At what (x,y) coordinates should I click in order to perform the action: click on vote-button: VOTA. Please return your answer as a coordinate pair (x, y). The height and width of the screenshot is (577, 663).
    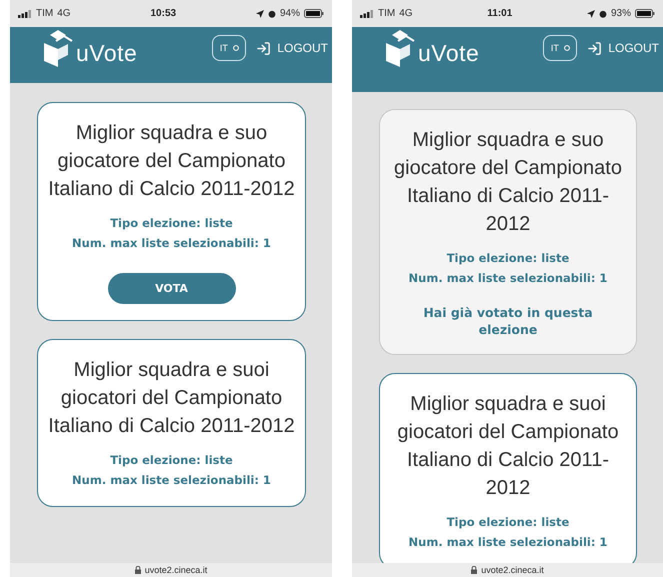
    Looking at the image, I should click on (172, 288).